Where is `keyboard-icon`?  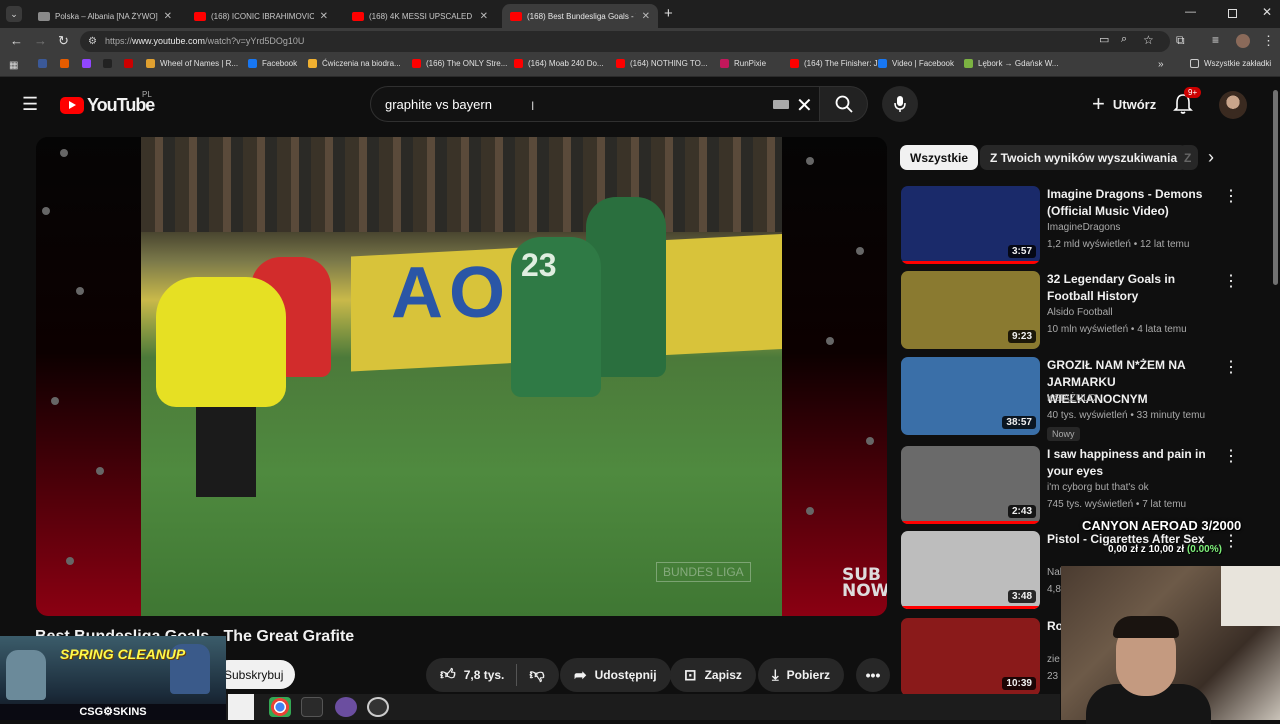
keyboard-icon is located at coordinates (781, 104).